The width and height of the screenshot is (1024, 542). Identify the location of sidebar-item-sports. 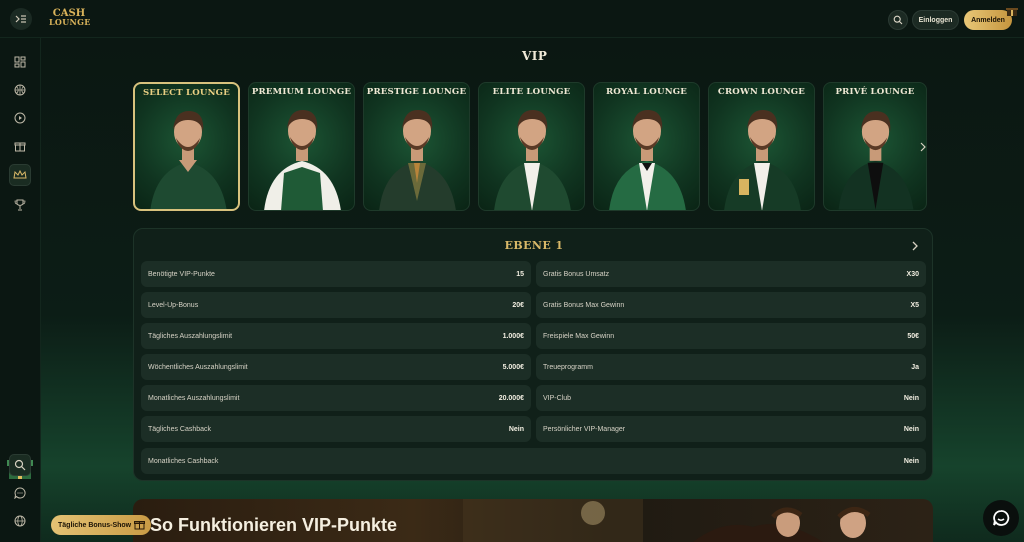
(20, 90).